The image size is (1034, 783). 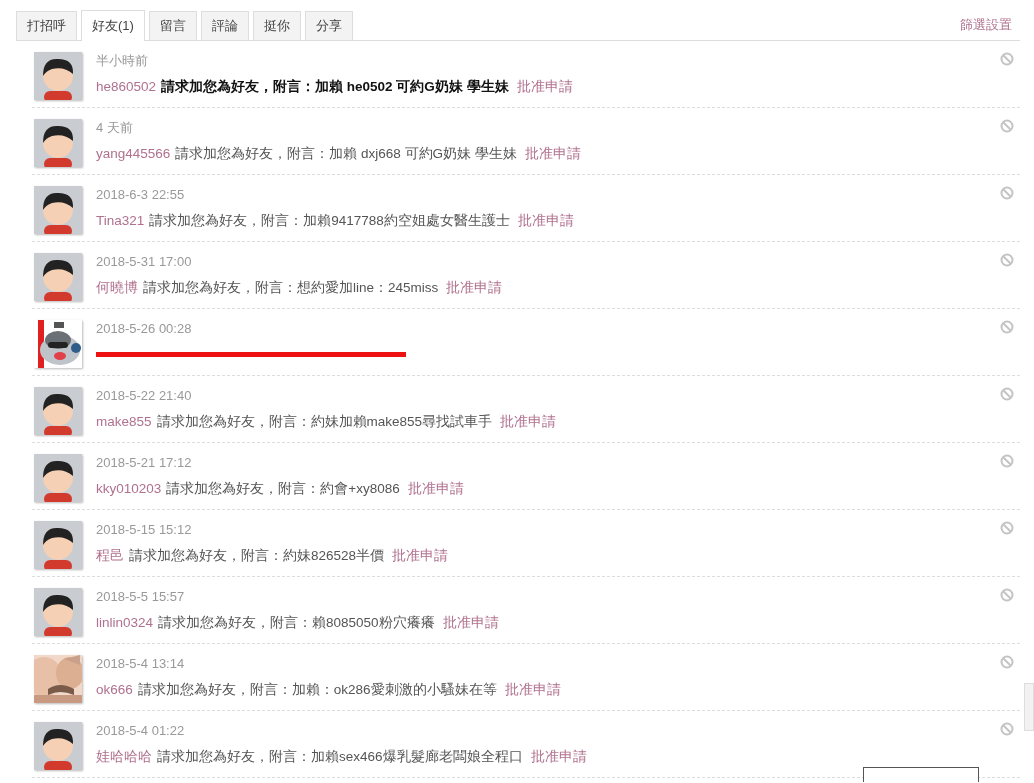 What do you see at coordinates (144, 396) in the screenshot?
I see `timestamp: 2018-5-22 21:40` at bounding box center [144, 396].